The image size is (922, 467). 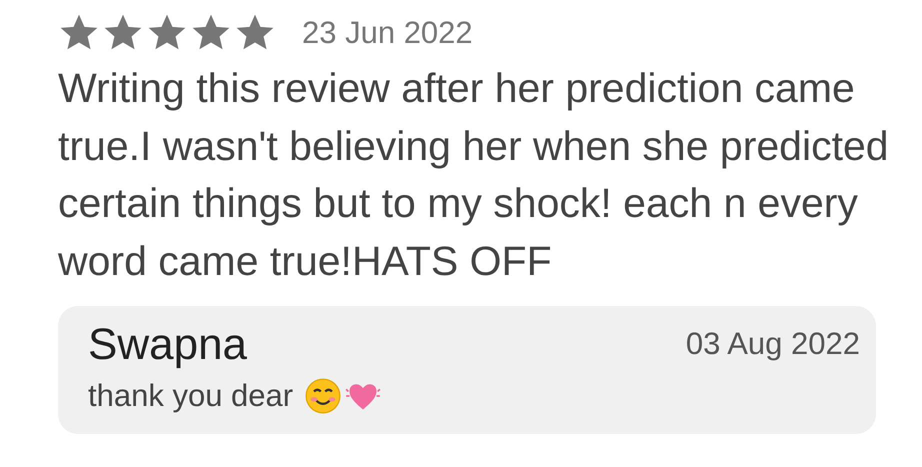 What do you see at coordinates (773, 344) in the screenshot?
I see `reply-date: 03 Aug 2022` at bounding box center [773, 344].